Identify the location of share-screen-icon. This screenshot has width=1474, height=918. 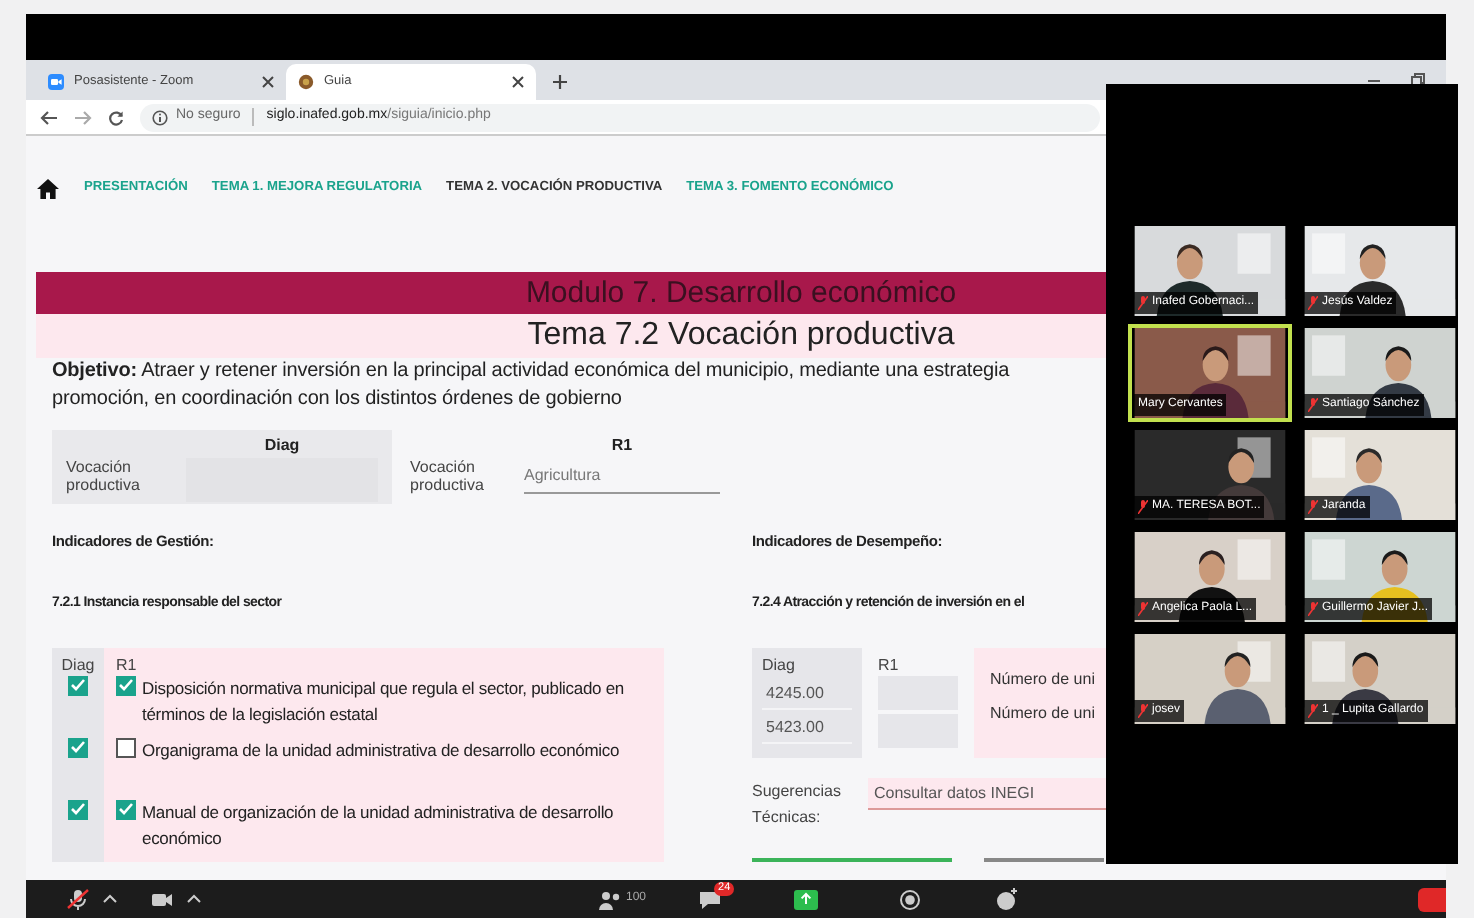
(806, 899).